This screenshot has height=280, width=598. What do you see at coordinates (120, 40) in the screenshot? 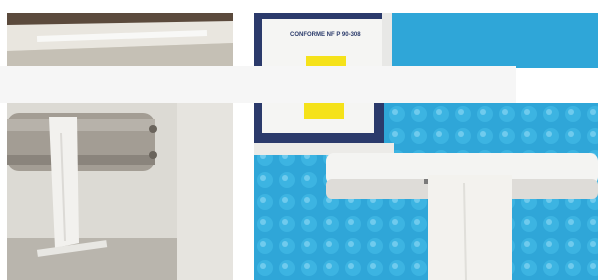
I see `photo-top-left-rail` at bounding box center [120, 40].